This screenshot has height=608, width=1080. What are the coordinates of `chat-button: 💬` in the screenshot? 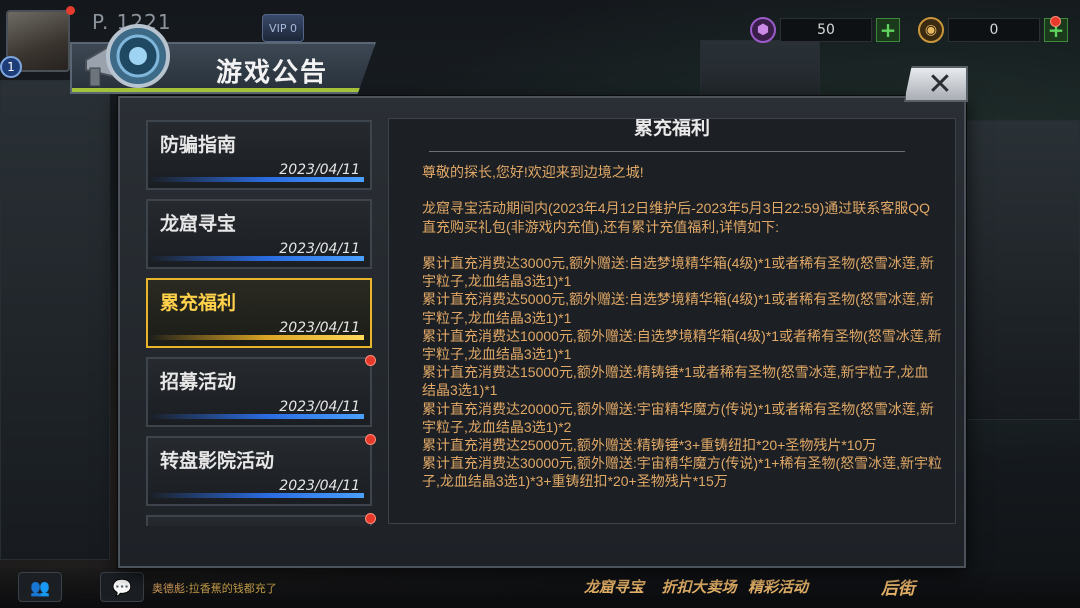 It's located at (122, 587).